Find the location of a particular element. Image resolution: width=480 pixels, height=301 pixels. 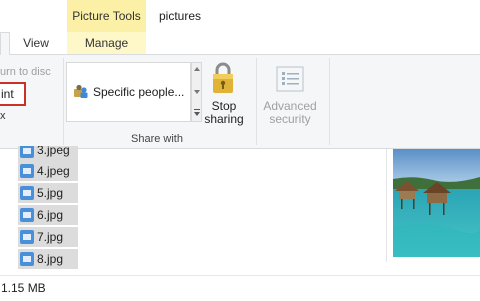

security-doc-icon is located at coordinates (290, 79).